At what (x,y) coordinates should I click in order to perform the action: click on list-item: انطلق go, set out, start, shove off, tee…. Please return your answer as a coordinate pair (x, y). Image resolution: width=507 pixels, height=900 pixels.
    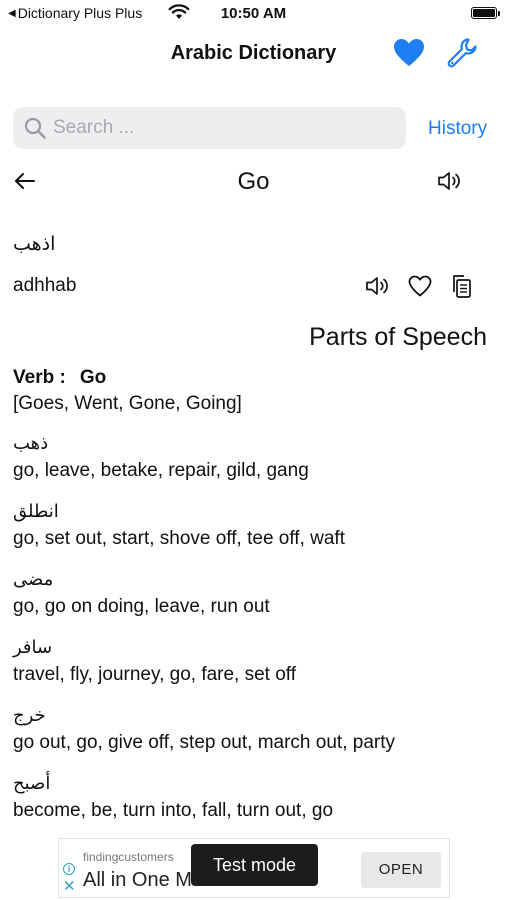
    Looking at the image, I should click on (253, 532).